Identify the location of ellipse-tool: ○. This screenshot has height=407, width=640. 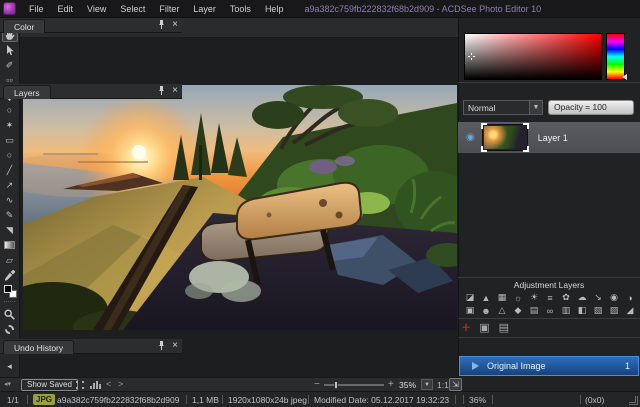
(10, 155).